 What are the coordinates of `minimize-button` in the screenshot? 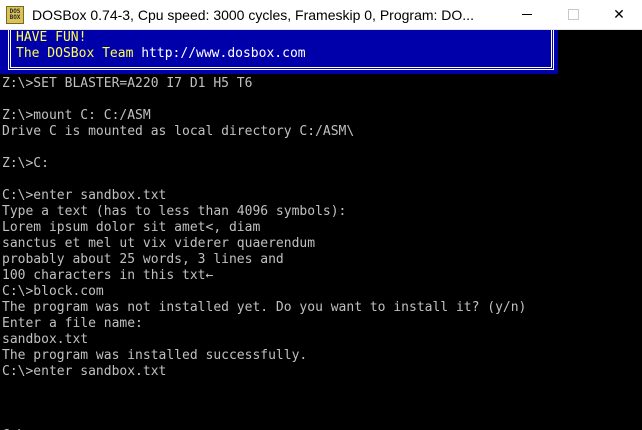 It's located at (527, 15).